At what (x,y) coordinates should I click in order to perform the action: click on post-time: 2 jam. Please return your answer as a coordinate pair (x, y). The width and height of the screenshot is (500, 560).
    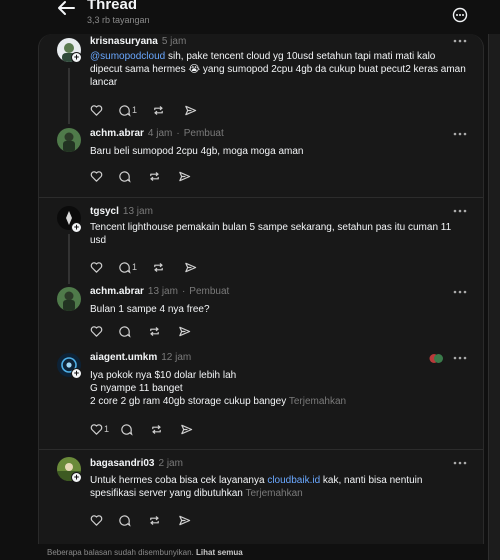
    Looking at the image, I should click on (170, 463).